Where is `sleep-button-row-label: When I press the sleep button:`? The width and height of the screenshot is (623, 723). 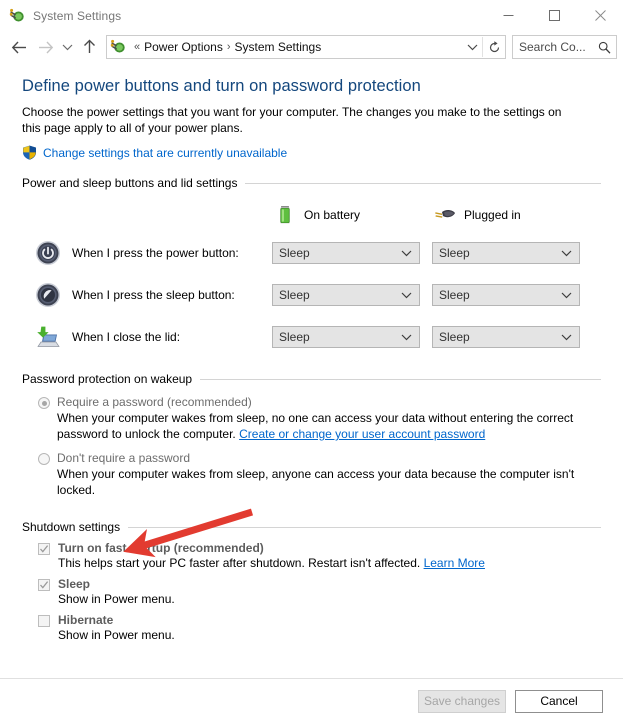
sleep-button-row-label: When I press the sleep button: is located at coordinates (153, 295).